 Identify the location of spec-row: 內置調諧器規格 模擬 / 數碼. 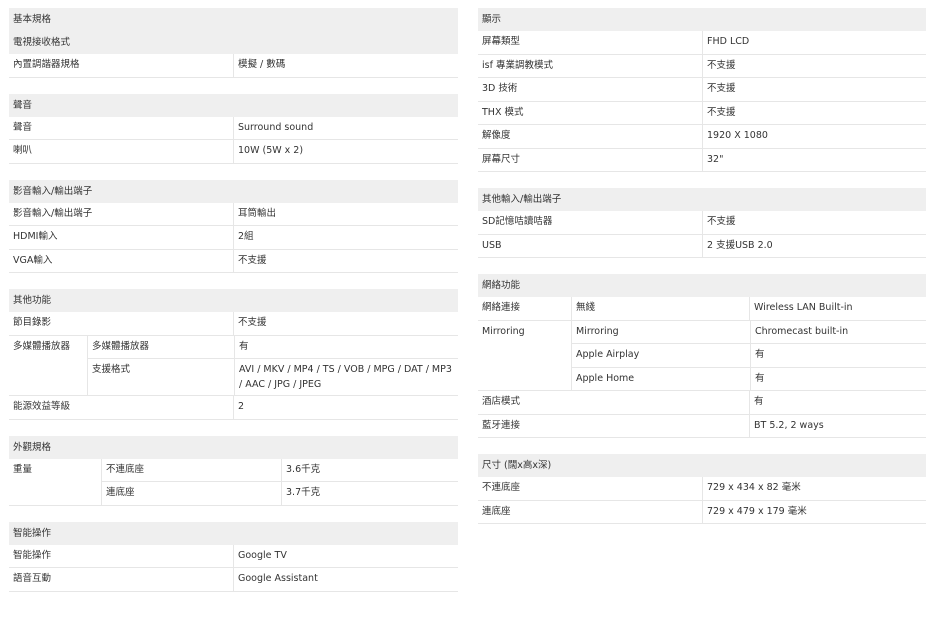
(233, 66).